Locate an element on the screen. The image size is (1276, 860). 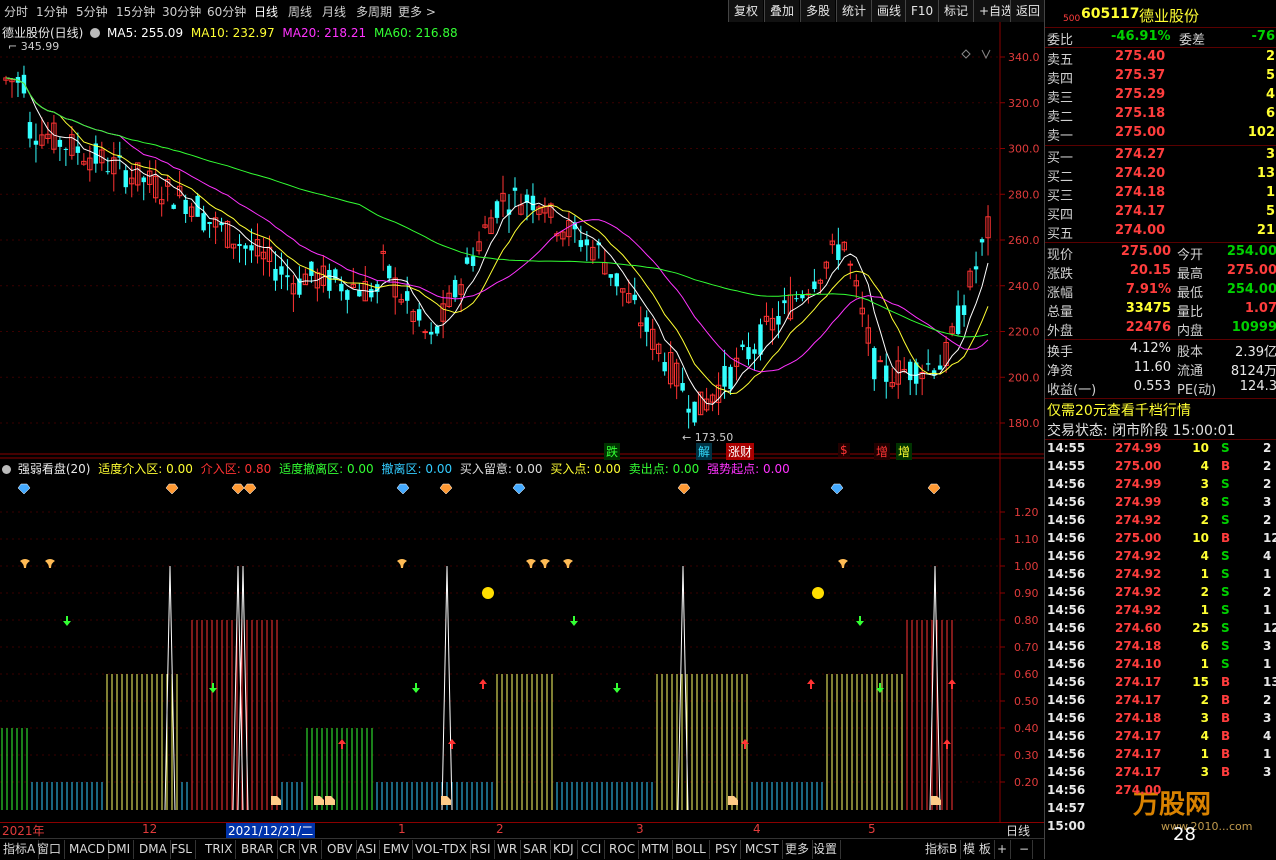
indicator-tab-13: EMV is located at coordinates (397, 849).